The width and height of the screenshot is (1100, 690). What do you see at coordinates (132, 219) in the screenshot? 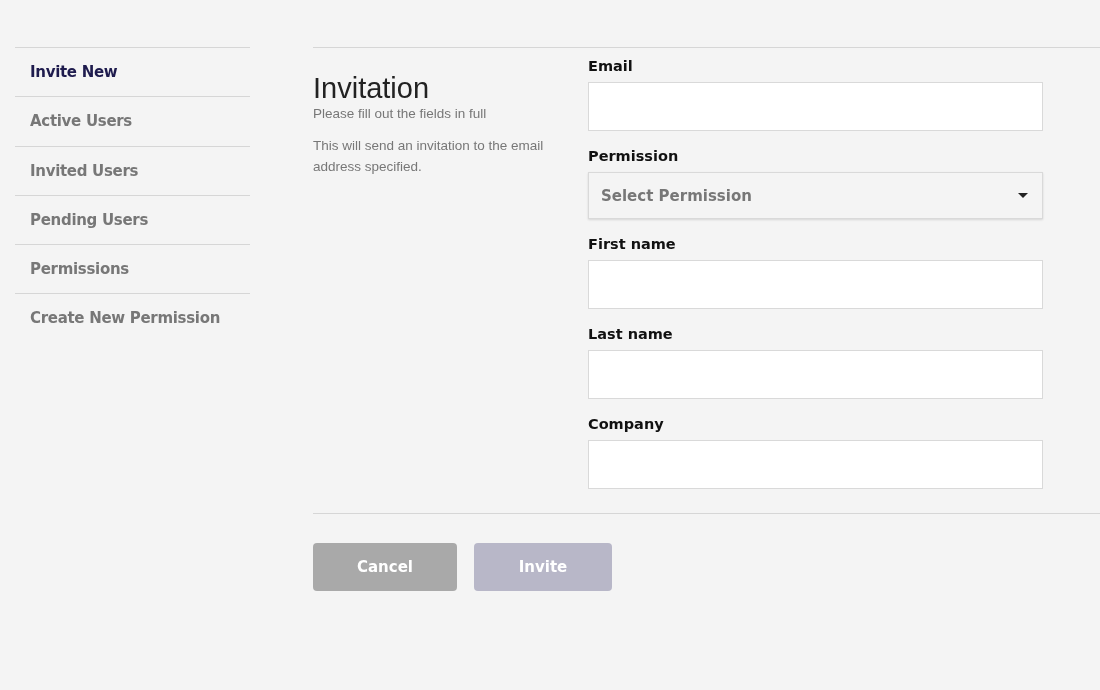
I see `sidebar-item: Pending Users` at bounding box center [132, 219].